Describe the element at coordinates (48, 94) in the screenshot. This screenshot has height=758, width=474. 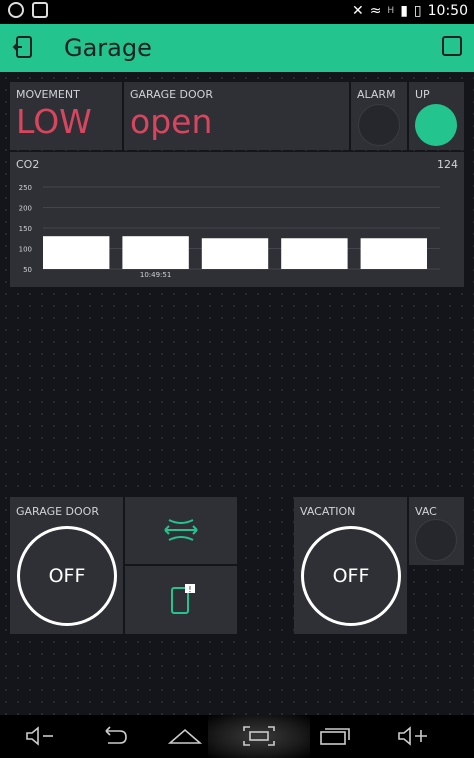
I see `movement-label: MOVEMENT` at that location.